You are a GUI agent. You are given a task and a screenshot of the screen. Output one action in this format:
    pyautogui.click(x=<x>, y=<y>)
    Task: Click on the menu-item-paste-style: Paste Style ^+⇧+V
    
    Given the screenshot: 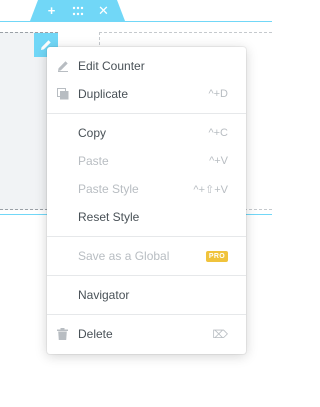 What is the action you would take?
    pyautogui.click(x=146, y=189)
    